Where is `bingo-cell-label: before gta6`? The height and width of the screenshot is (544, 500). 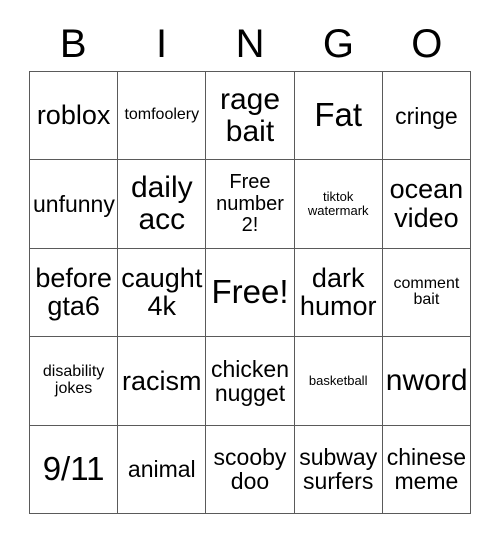 bingo-cell-label: before gta6 is located at coordinates (73, 292).